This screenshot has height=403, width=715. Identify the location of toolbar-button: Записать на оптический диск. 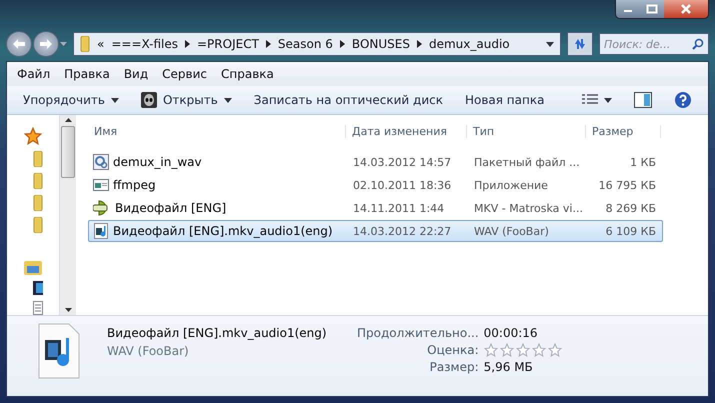
(348, 100).